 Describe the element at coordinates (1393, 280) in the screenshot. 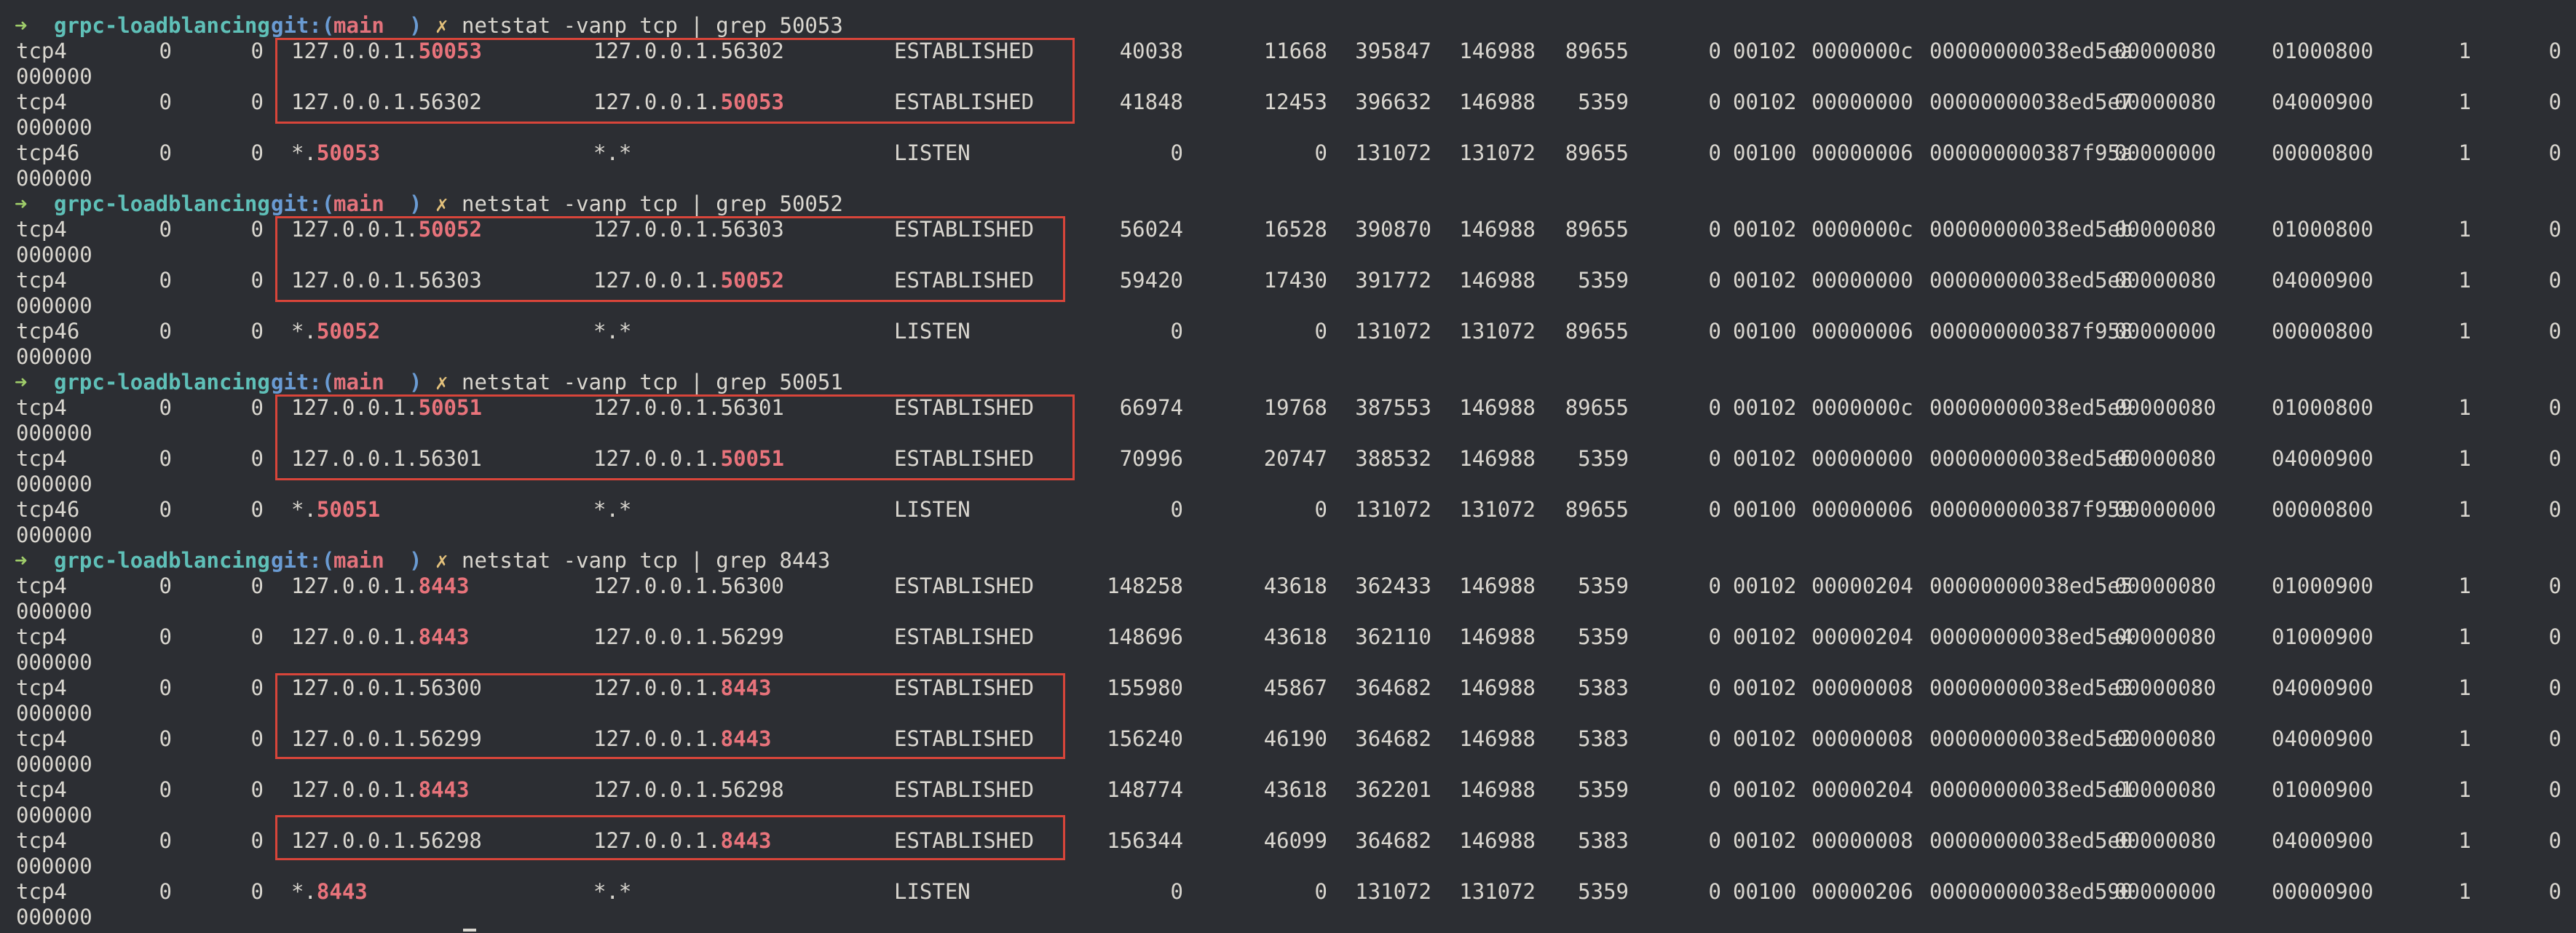

I see `cell-rxbytes: 391772` at that location.